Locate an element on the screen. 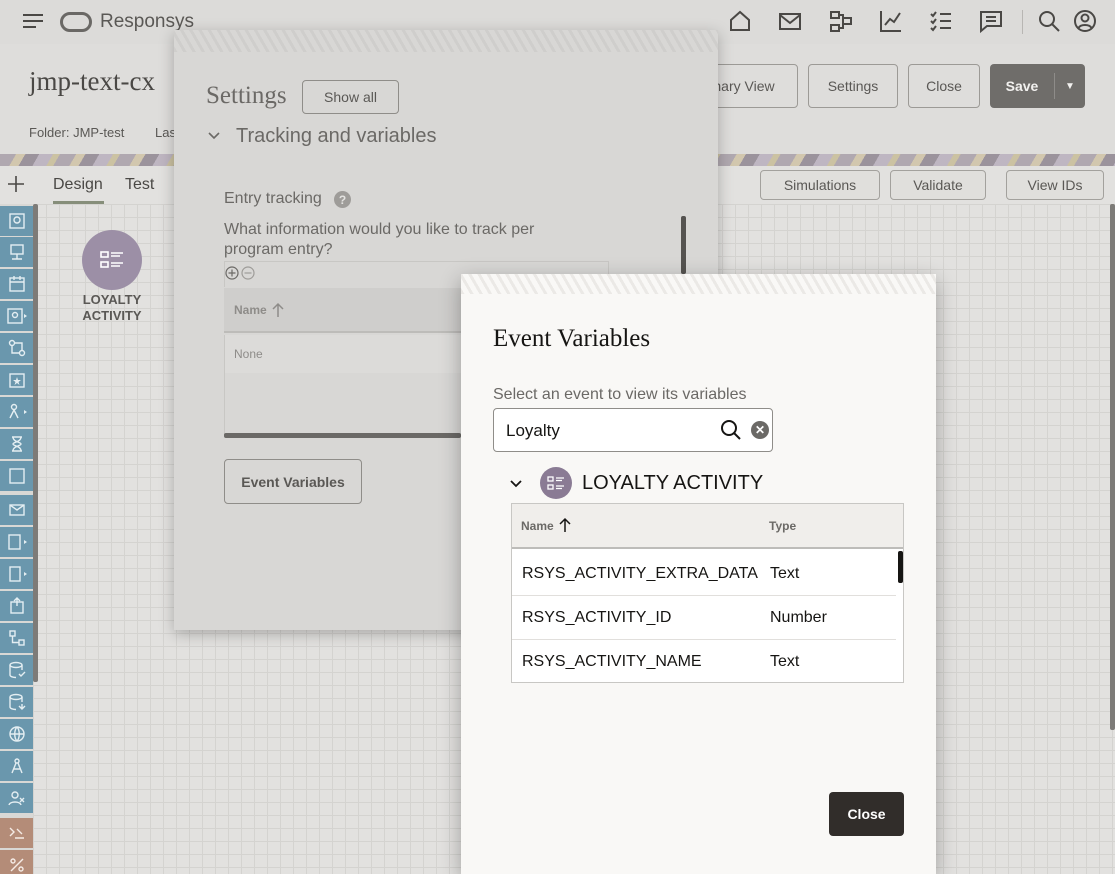  oracle-logo-icon is located at coordinates (76, 22).